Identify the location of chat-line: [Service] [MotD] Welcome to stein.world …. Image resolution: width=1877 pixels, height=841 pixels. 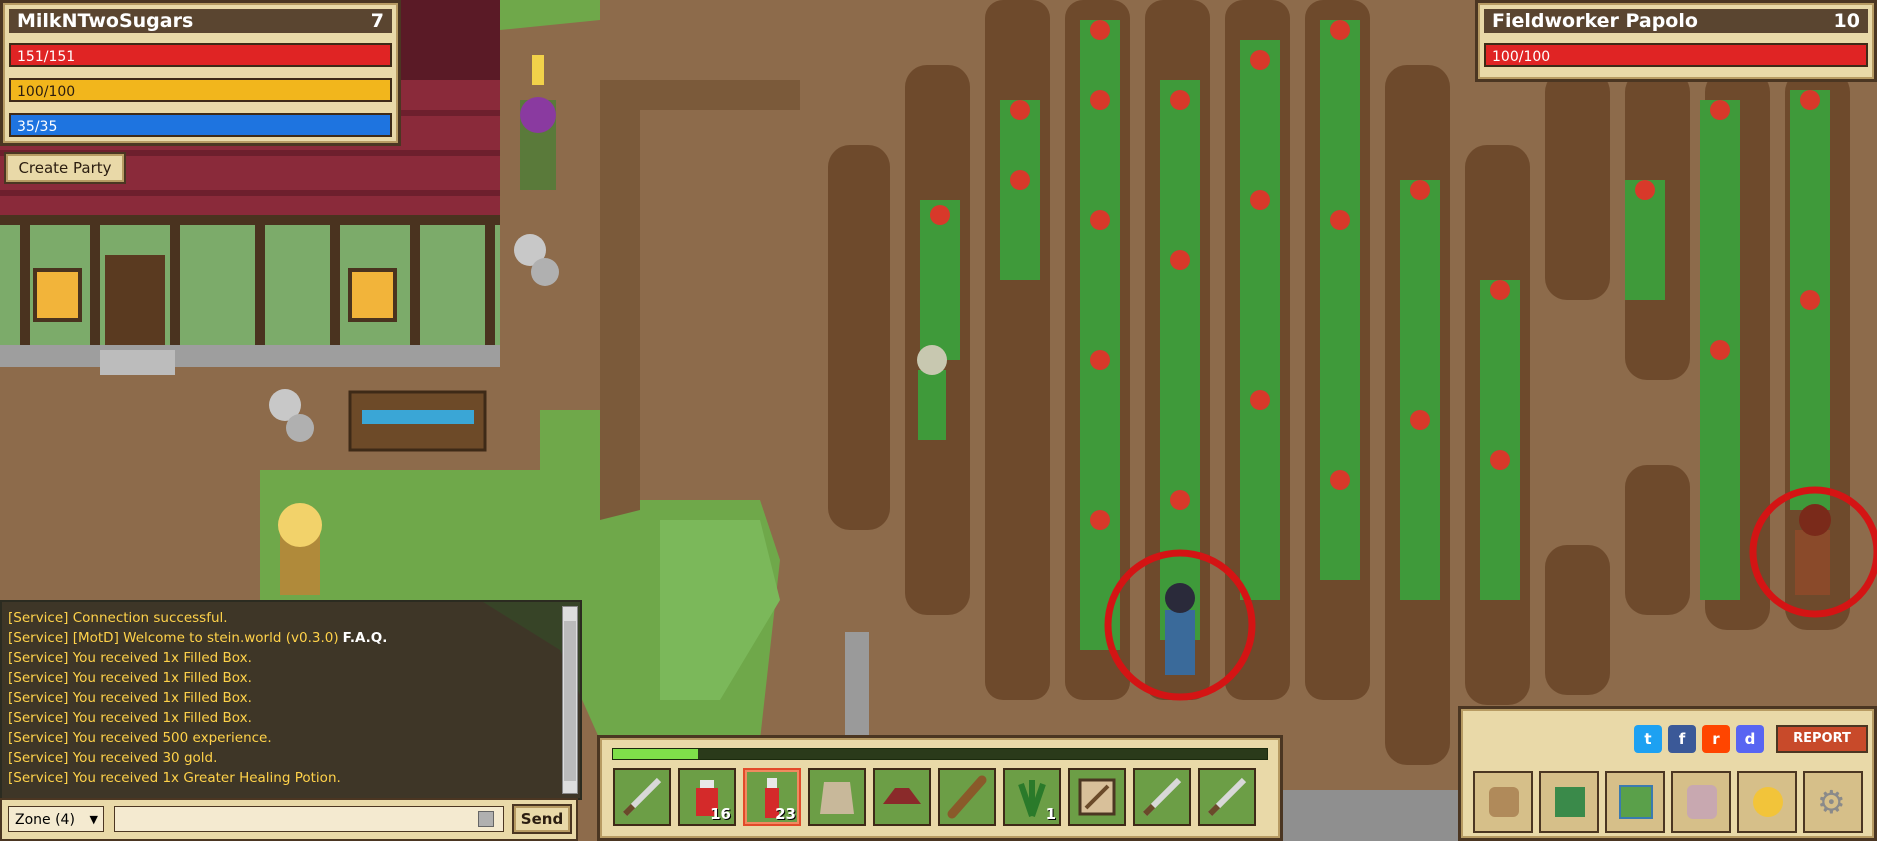
(198, 638).